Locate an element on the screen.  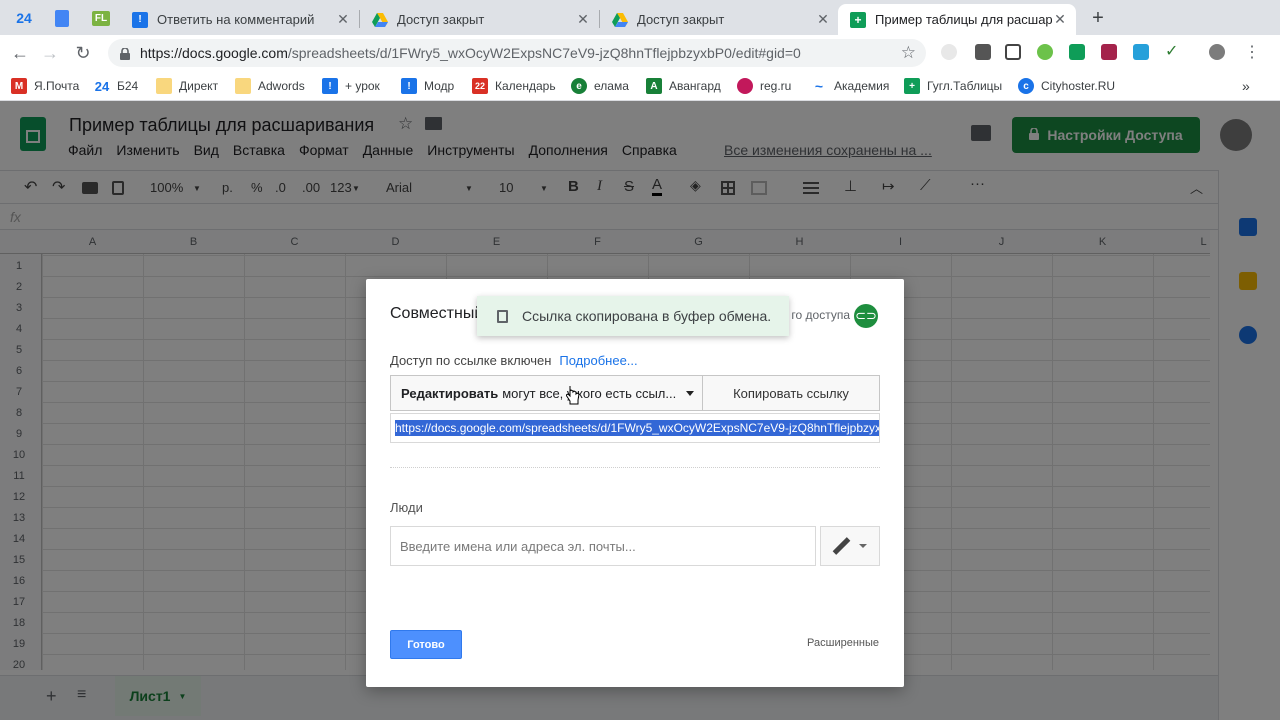
new-tab-button: + is located at coordinates (1098, 18).